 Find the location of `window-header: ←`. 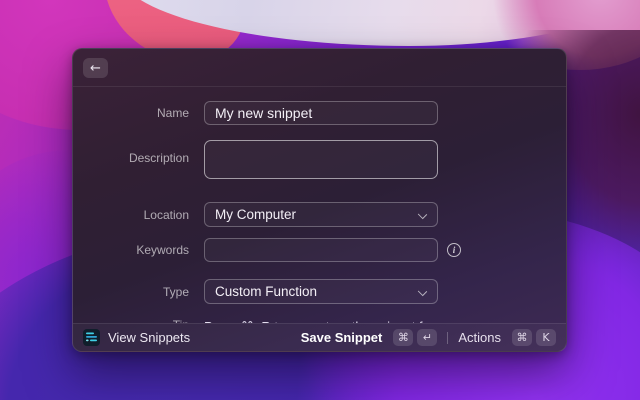

window-header: ← is located at coordinates (319, 68).